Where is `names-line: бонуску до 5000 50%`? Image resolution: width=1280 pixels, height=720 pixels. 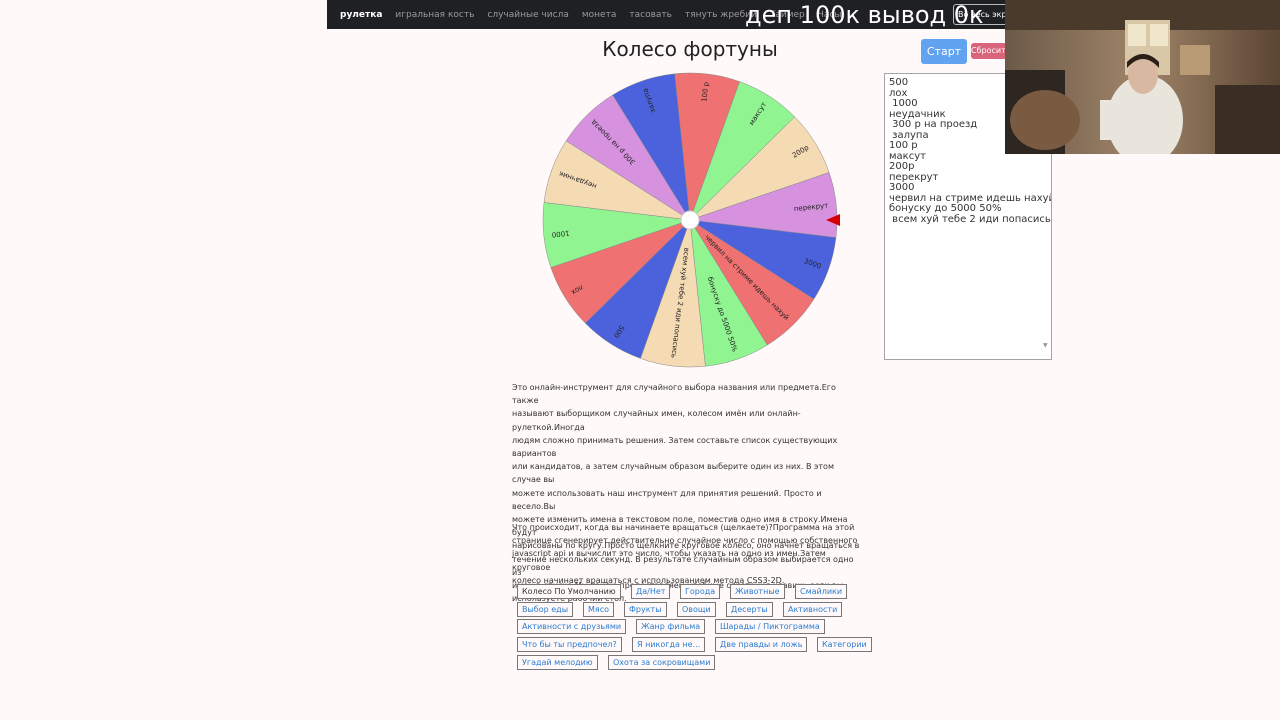
names-line: бонуску до 5000 50% is located at coordinates (945, 208).